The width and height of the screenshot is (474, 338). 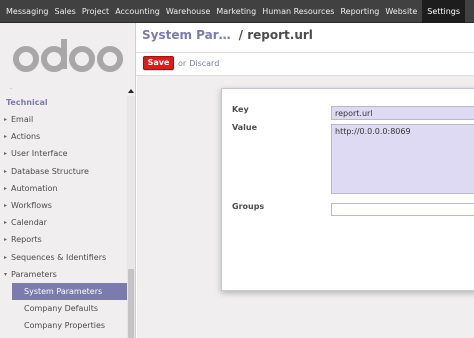 I want to click on header-divider, so click(x=305, y=52).